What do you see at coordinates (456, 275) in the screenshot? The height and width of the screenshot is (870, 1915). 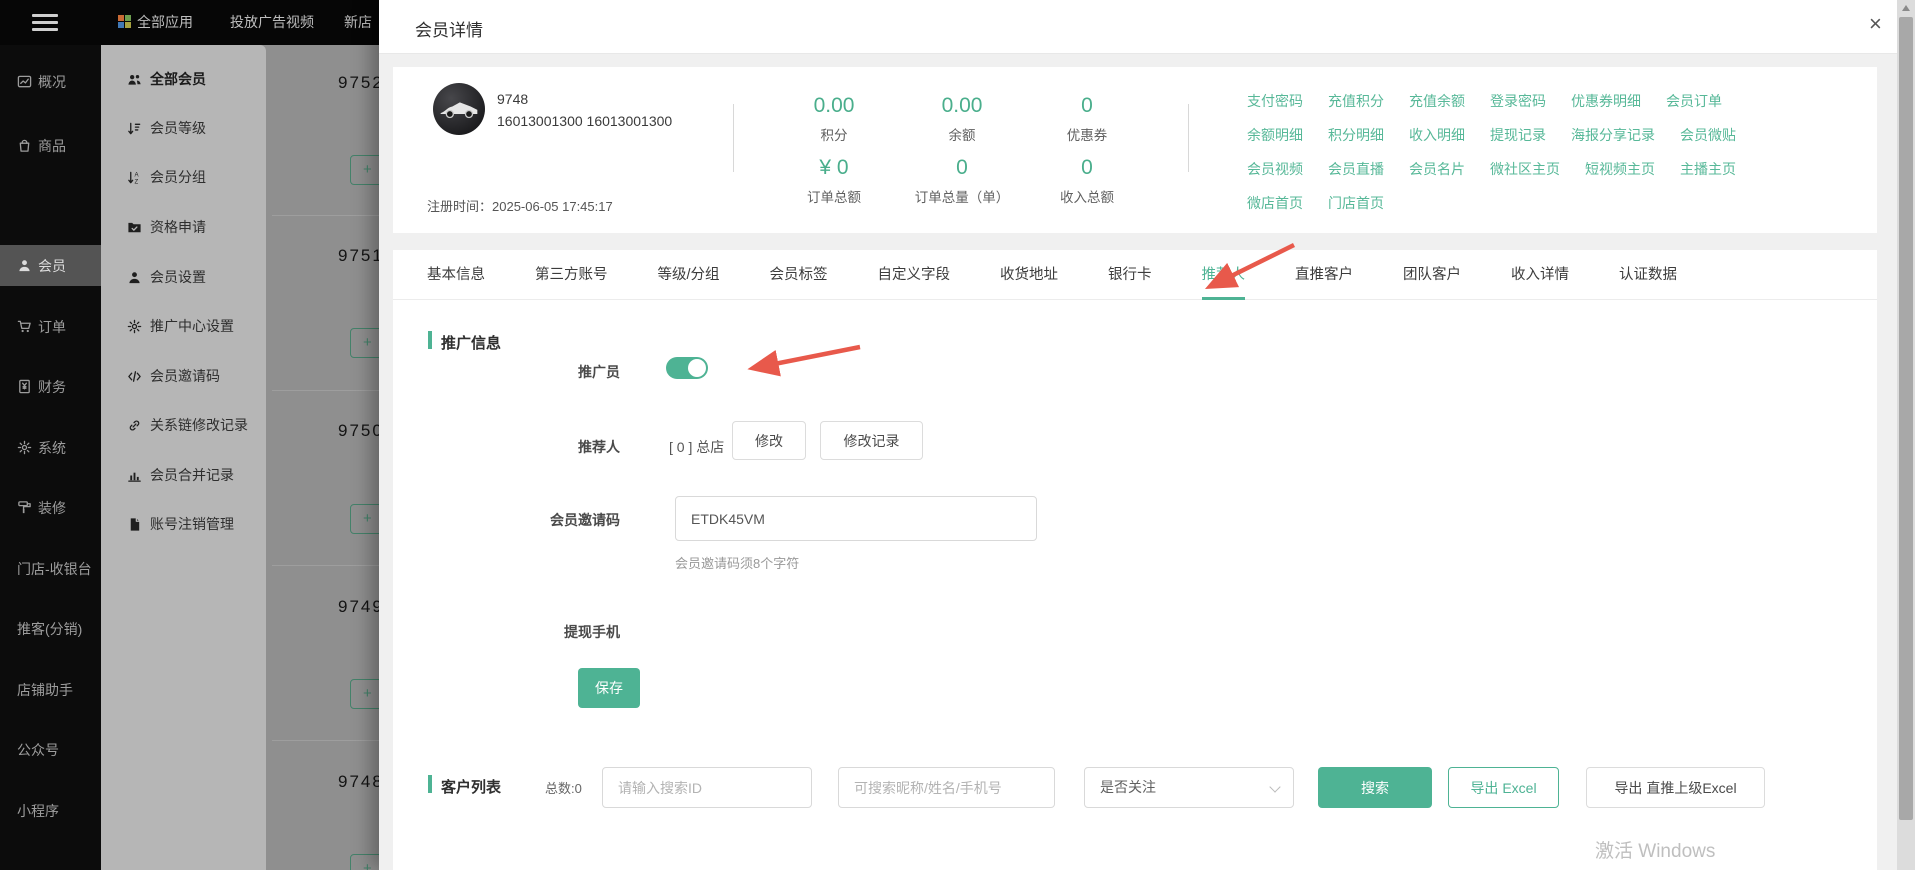 I see `tab-basic-info: 基本信息` at bounding box center [456, 275].